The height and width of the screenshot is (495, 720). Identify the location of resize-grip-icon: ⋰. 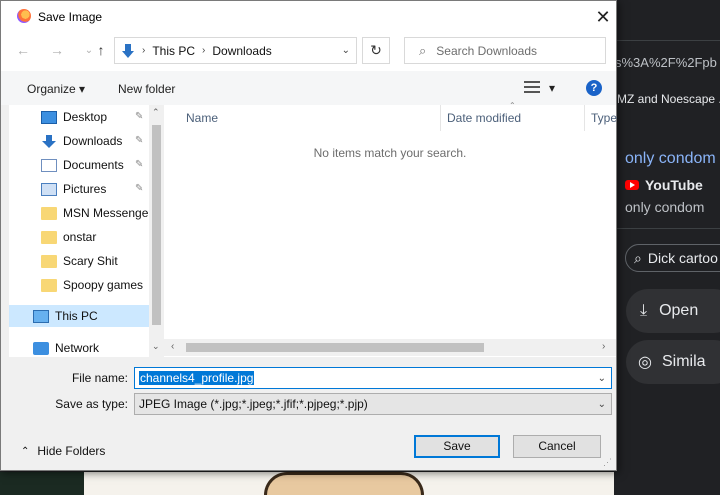
(607, 462).